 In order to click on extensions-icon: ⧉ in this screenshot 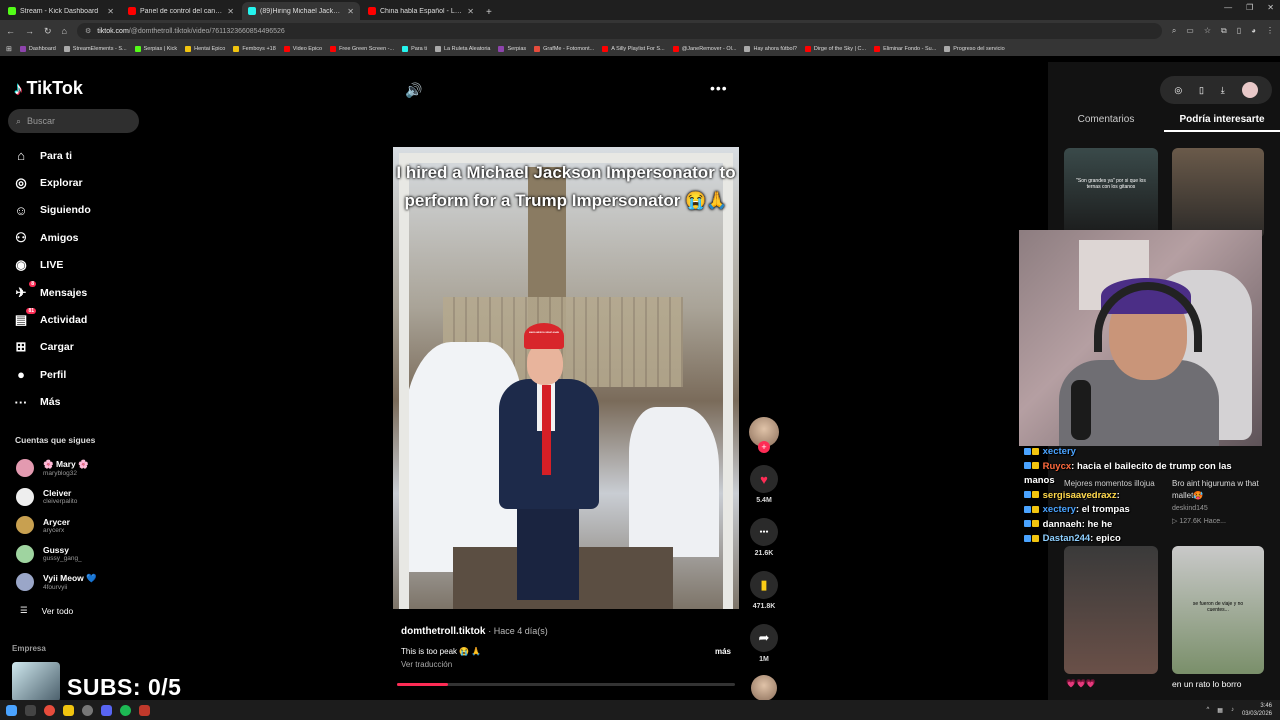, I will do `click(1224, 31)`.